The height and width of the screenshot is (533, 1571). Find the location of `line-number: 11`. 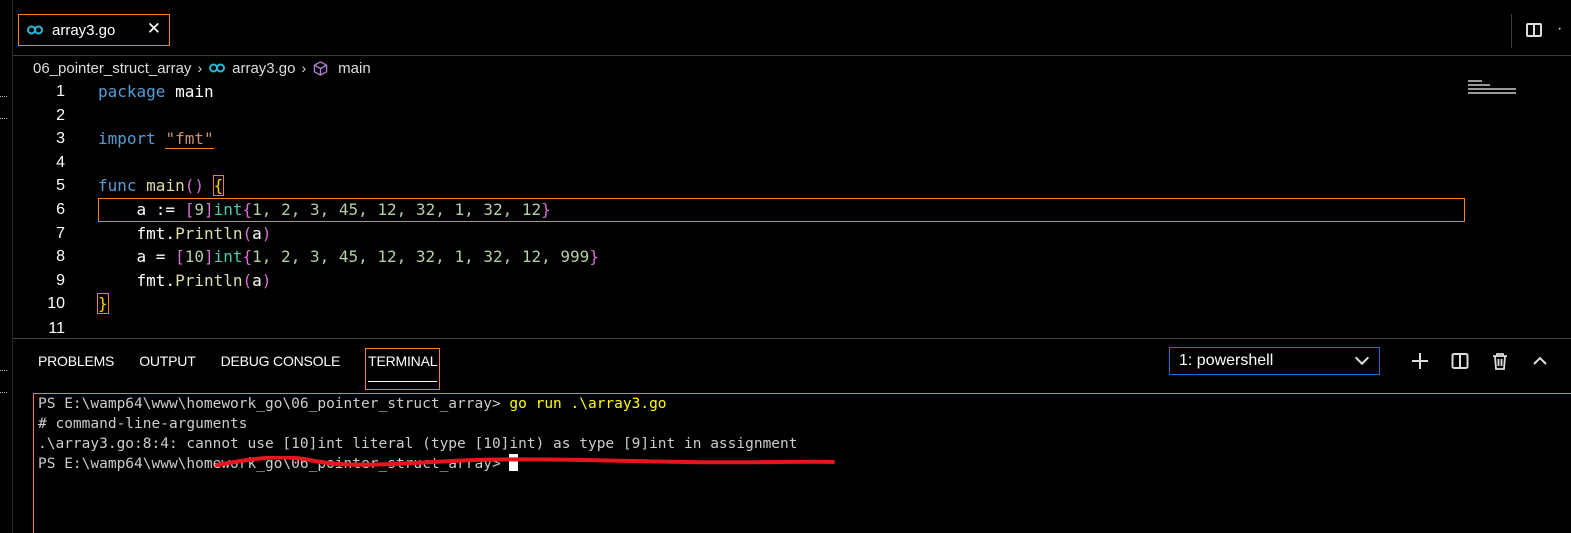

line-number: 11 is located at coordinates (56, 328).